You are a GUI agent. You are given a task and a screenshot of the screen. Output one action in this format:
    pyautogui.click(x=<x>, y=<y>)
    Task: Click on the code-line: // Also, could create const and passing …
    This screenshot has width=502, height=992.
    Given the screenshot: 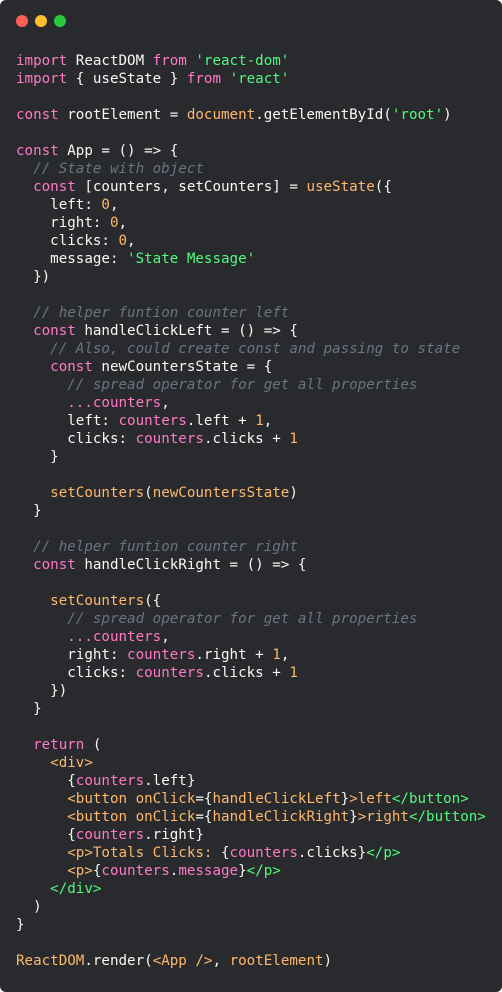 What is the action you would take?
    pyautogui.click(x=251, y=349)
    